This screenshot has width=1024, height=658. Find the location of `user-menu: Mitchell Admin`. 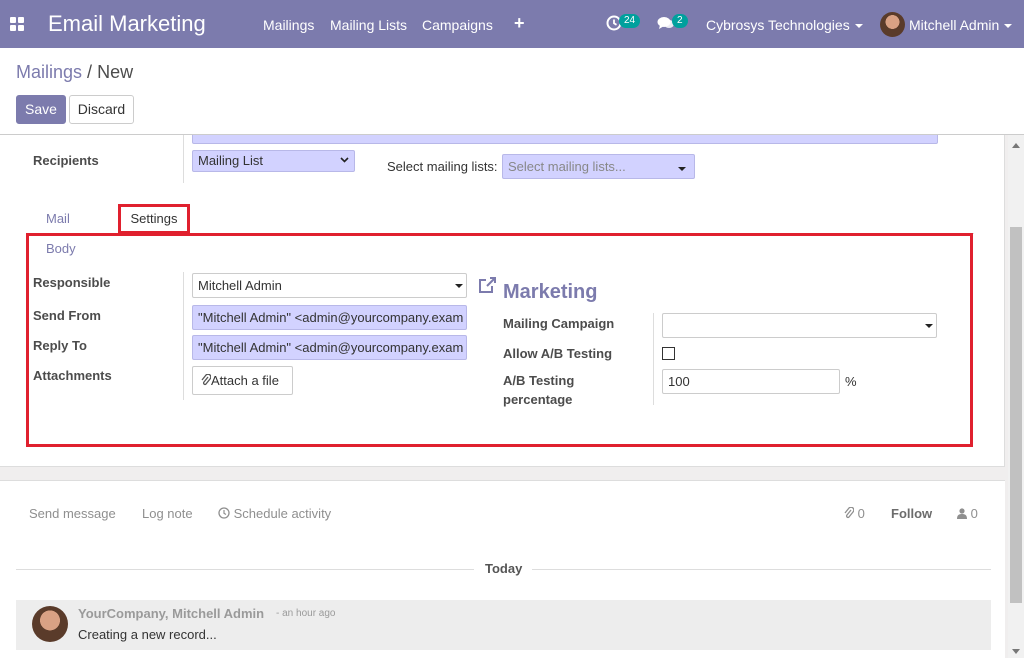

user-menu: Mitchell Admin is located at coordinates (961, 25).